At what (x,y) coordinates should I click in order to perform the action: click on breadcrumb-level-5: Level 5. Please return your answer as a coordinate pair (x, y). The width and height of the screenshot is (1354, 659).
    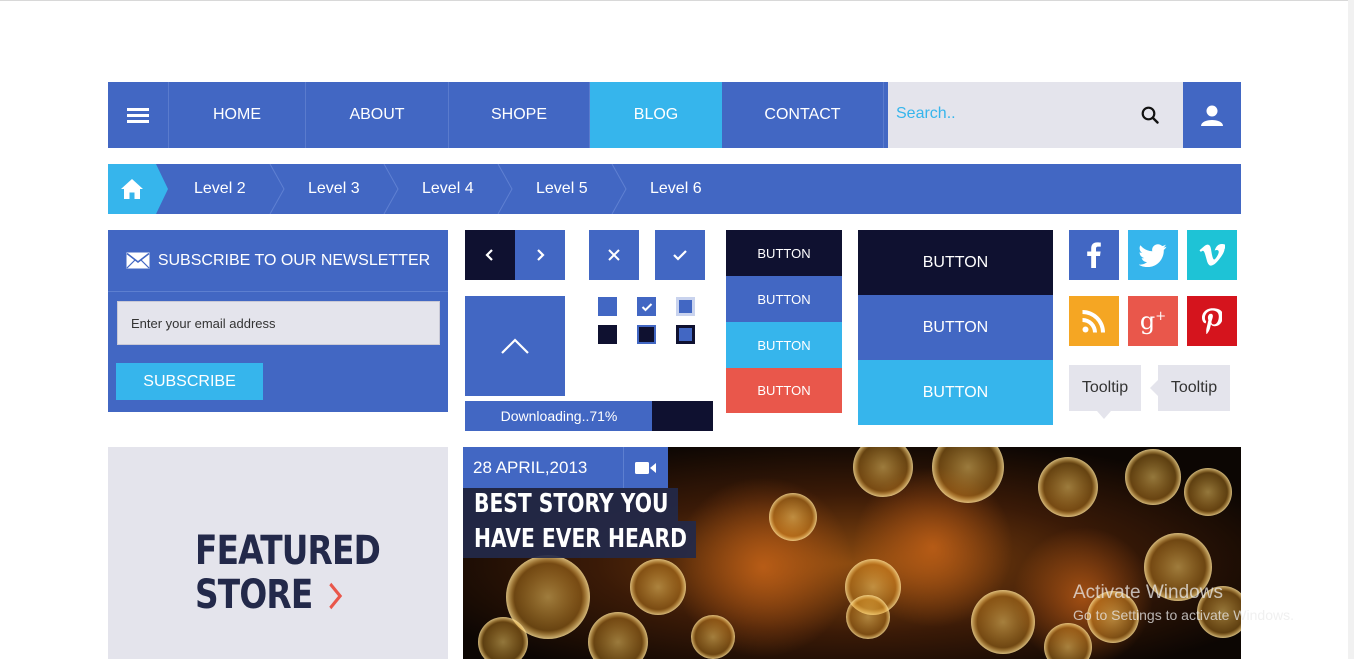
    Looking at the image, I should click on (562, 189).